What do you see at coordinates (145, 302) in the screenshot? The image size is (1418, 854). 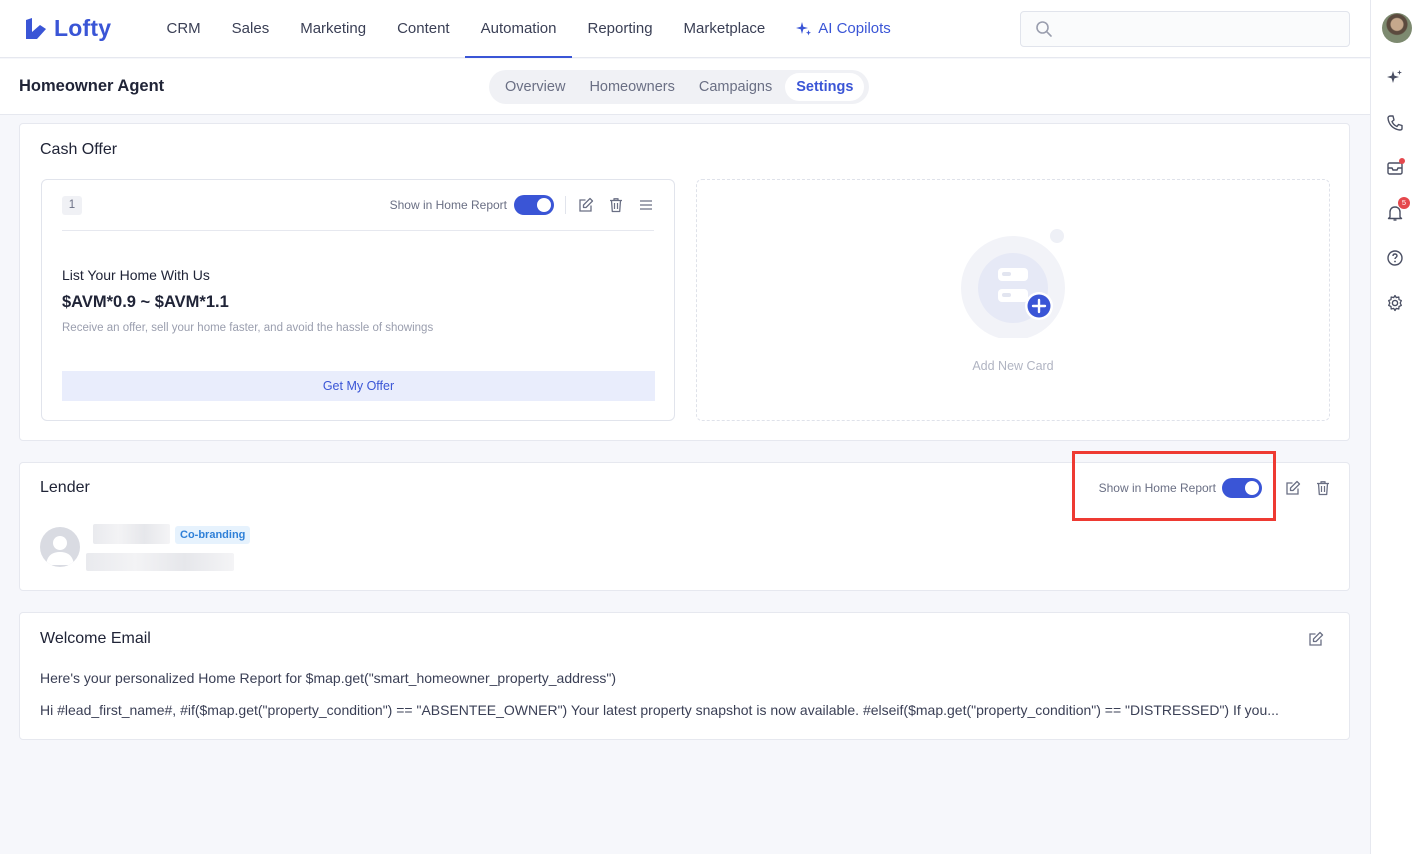 I see `offer-price: $AVM*0.9 ~ $AVM*1.1` at bounding box center [145, 302].